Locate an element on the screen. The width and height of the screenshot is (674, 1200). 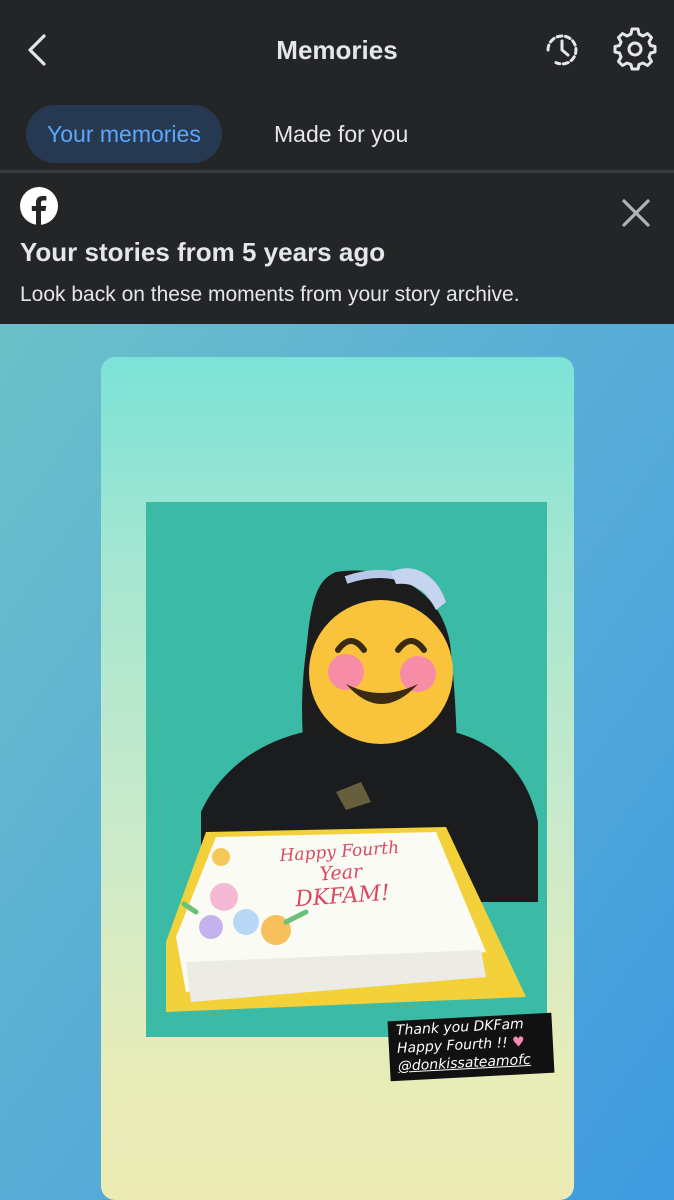
tab-your-memories: Your memories is located at coordinates (124, 134).